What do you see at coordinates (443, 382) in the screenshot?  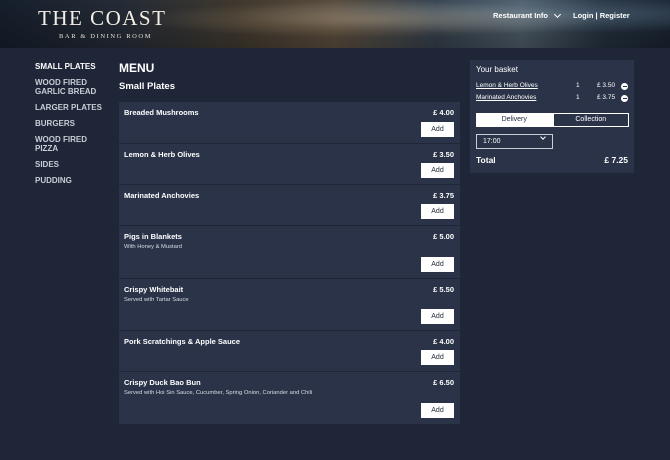 I see `item-price: £ 6.50` at bounding box center [443, 382].